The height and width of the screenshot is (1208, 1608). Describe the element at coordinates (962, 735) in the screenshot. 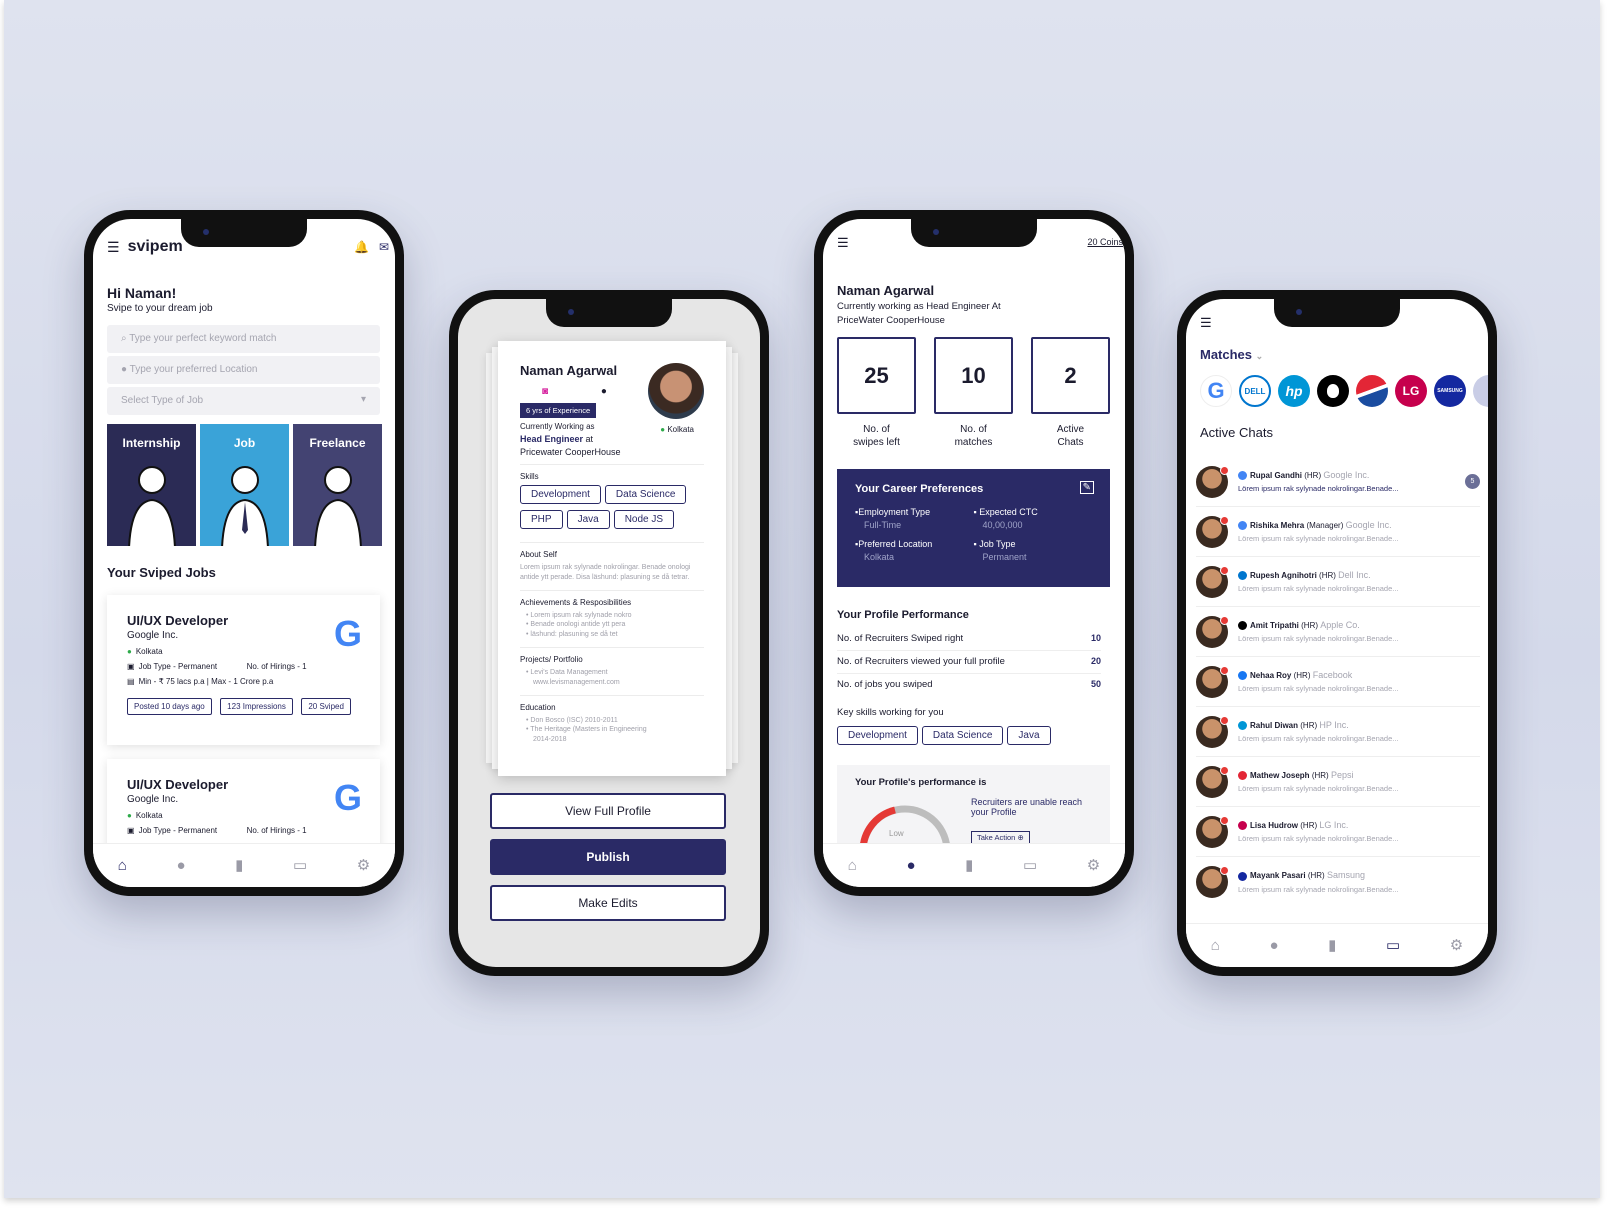

I see `skill-chip: Data Science` at that location.